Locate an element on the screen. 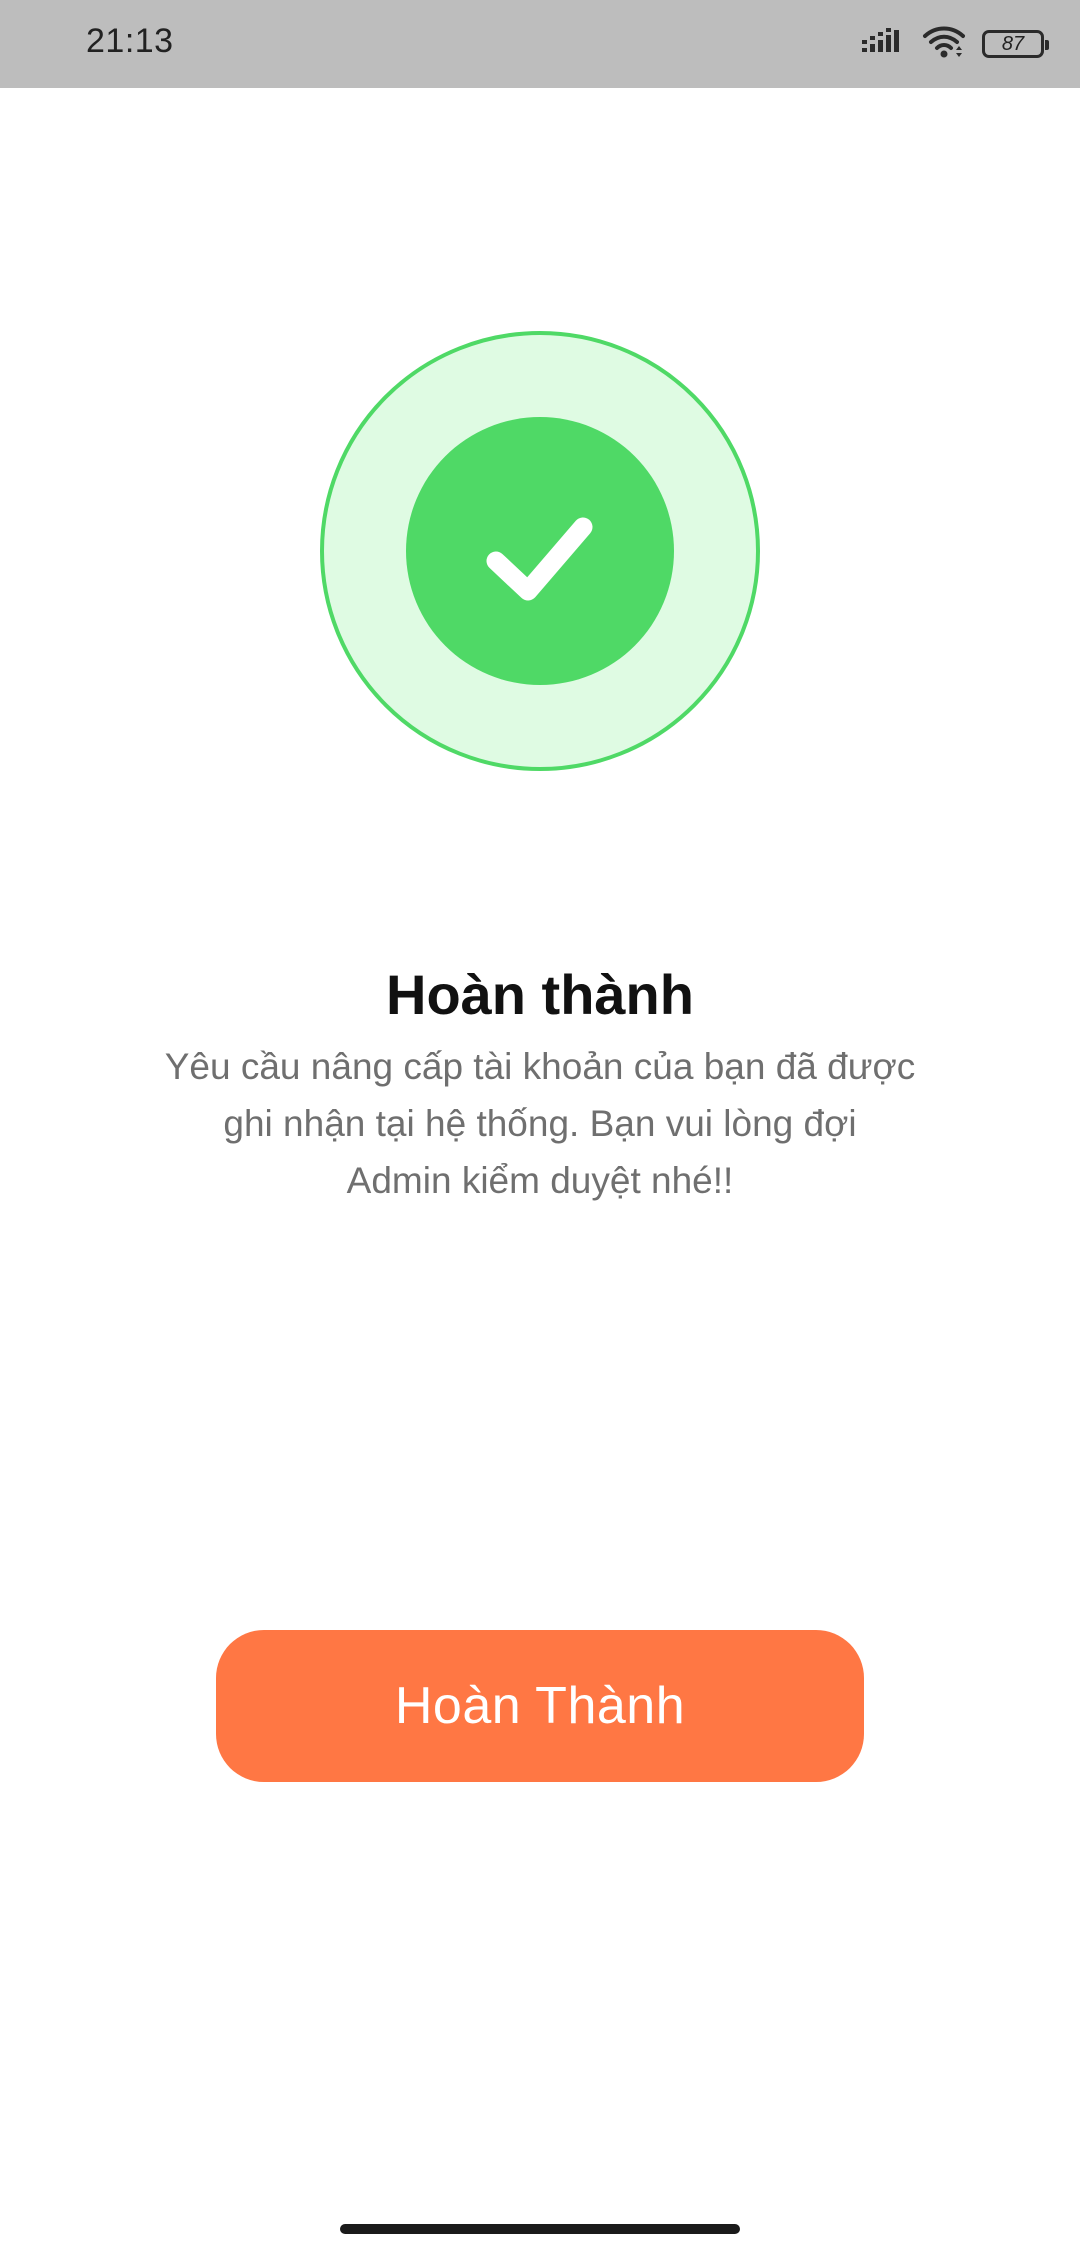 The image size is (1080, 2248). message-line: ghi nhận tại hệ thống. Bạn vui lòng đợi is located at coordinates (540, 1123).